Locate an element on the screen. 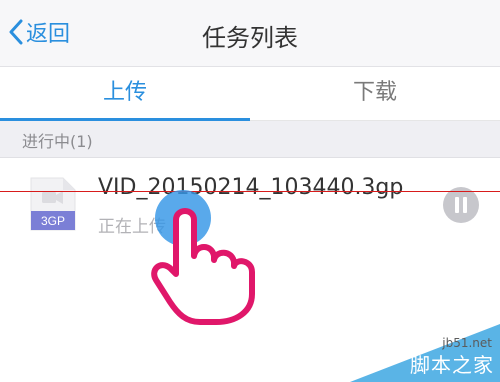 The image size is (500, 382). tab-bar: 上传 下载 is located at coordinates (250, 93).